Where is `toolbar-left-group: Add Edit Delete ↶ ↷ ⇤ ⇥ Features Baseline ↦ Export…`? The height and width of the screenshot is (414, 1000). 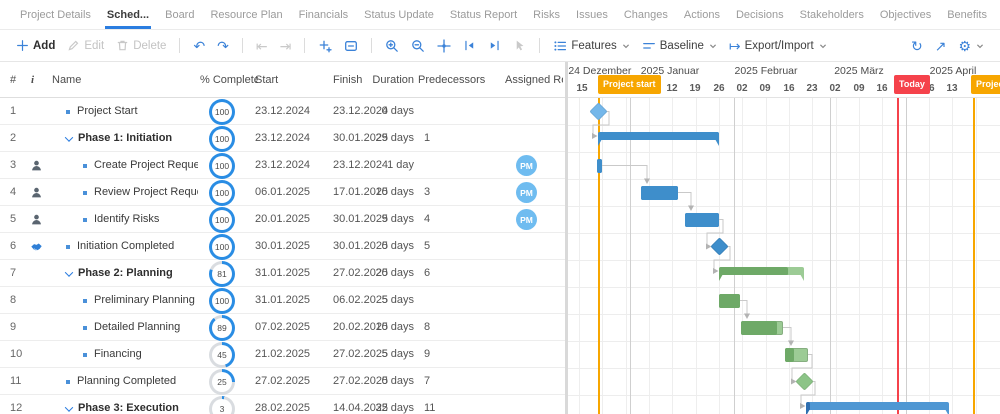 toolbar-left-group: Add Edit Delete ↶ ↷ ⇤ ⇥ Features Baseline ↦ Export… is located at coordinates (421, 46).